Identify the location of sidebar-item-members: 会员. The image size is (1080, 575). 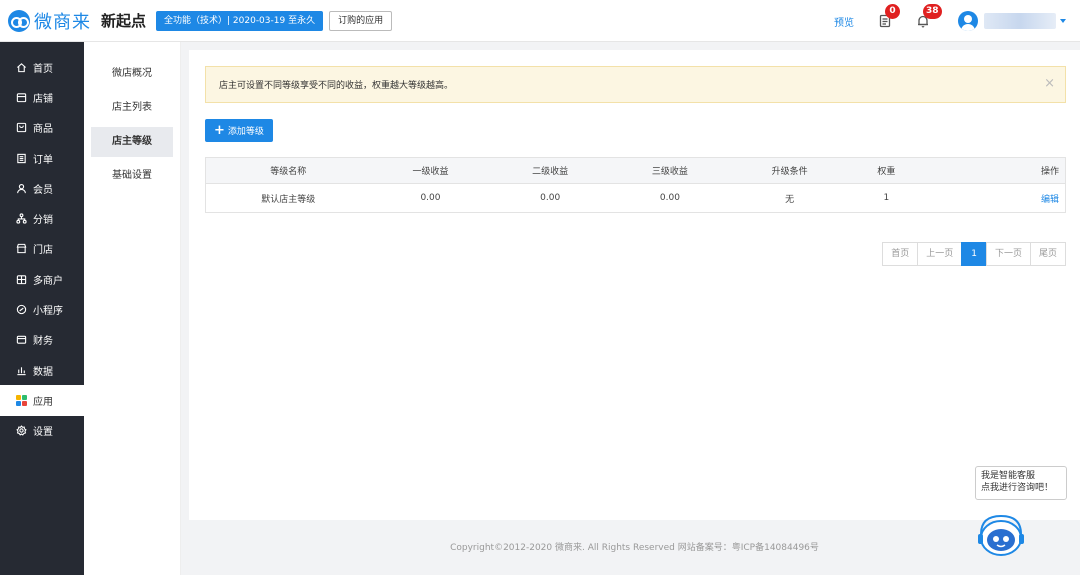
(42, 188).